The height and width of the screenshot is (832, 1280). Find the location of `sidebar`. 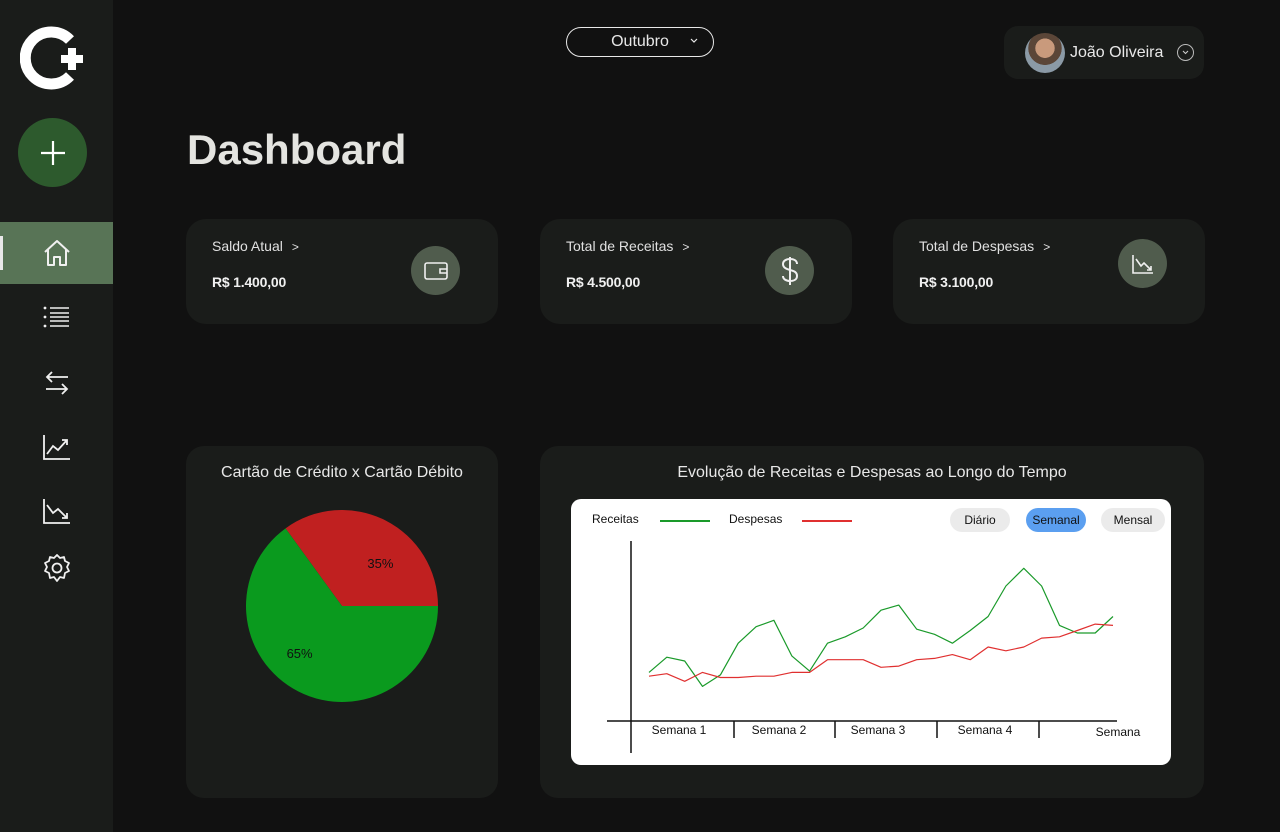

sidebar is located at coordinates (56, 416).